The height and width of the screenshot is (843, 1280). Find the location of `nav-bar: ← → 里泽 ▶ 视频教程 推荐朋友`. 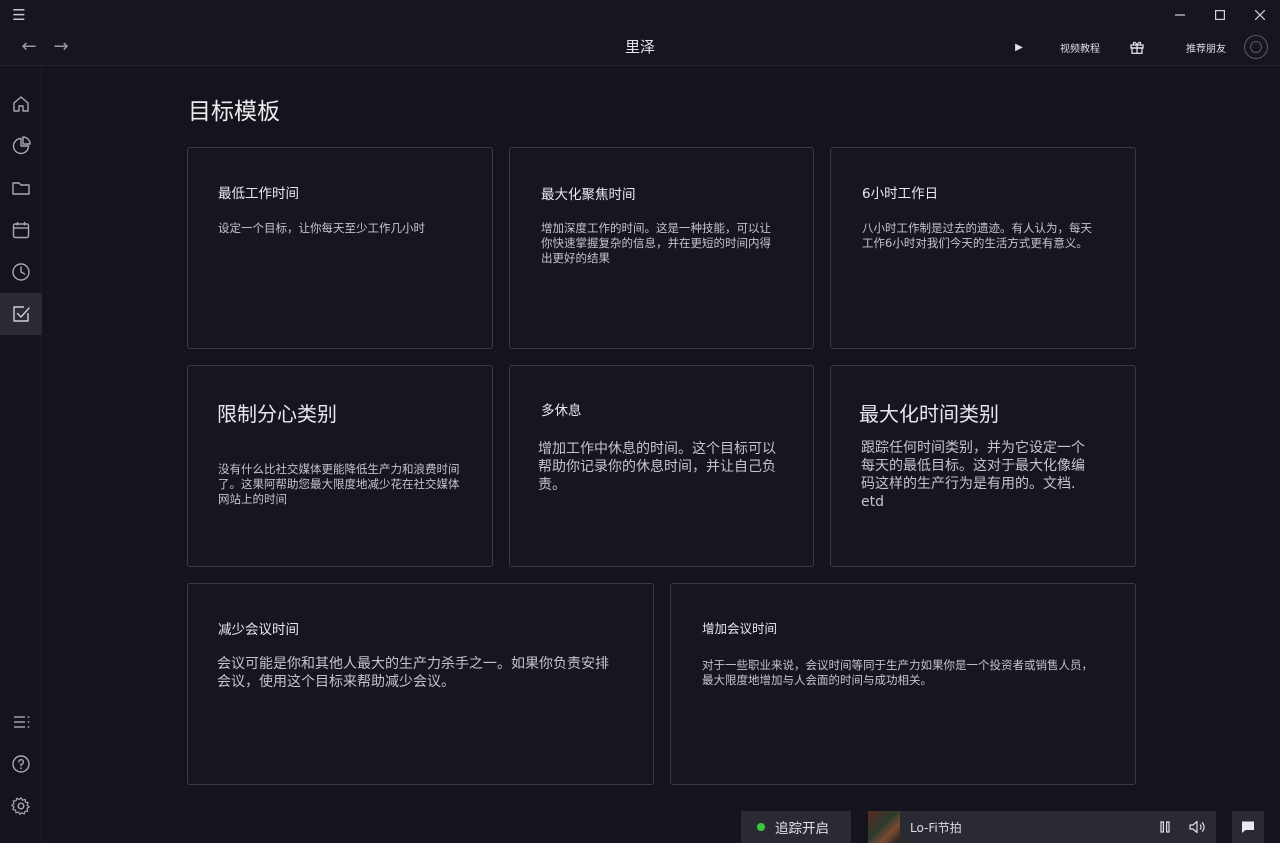

nav-bar: ← → 里泽 ▶ 视频教程 推荐朋友 is located at coordinates (640, 48).